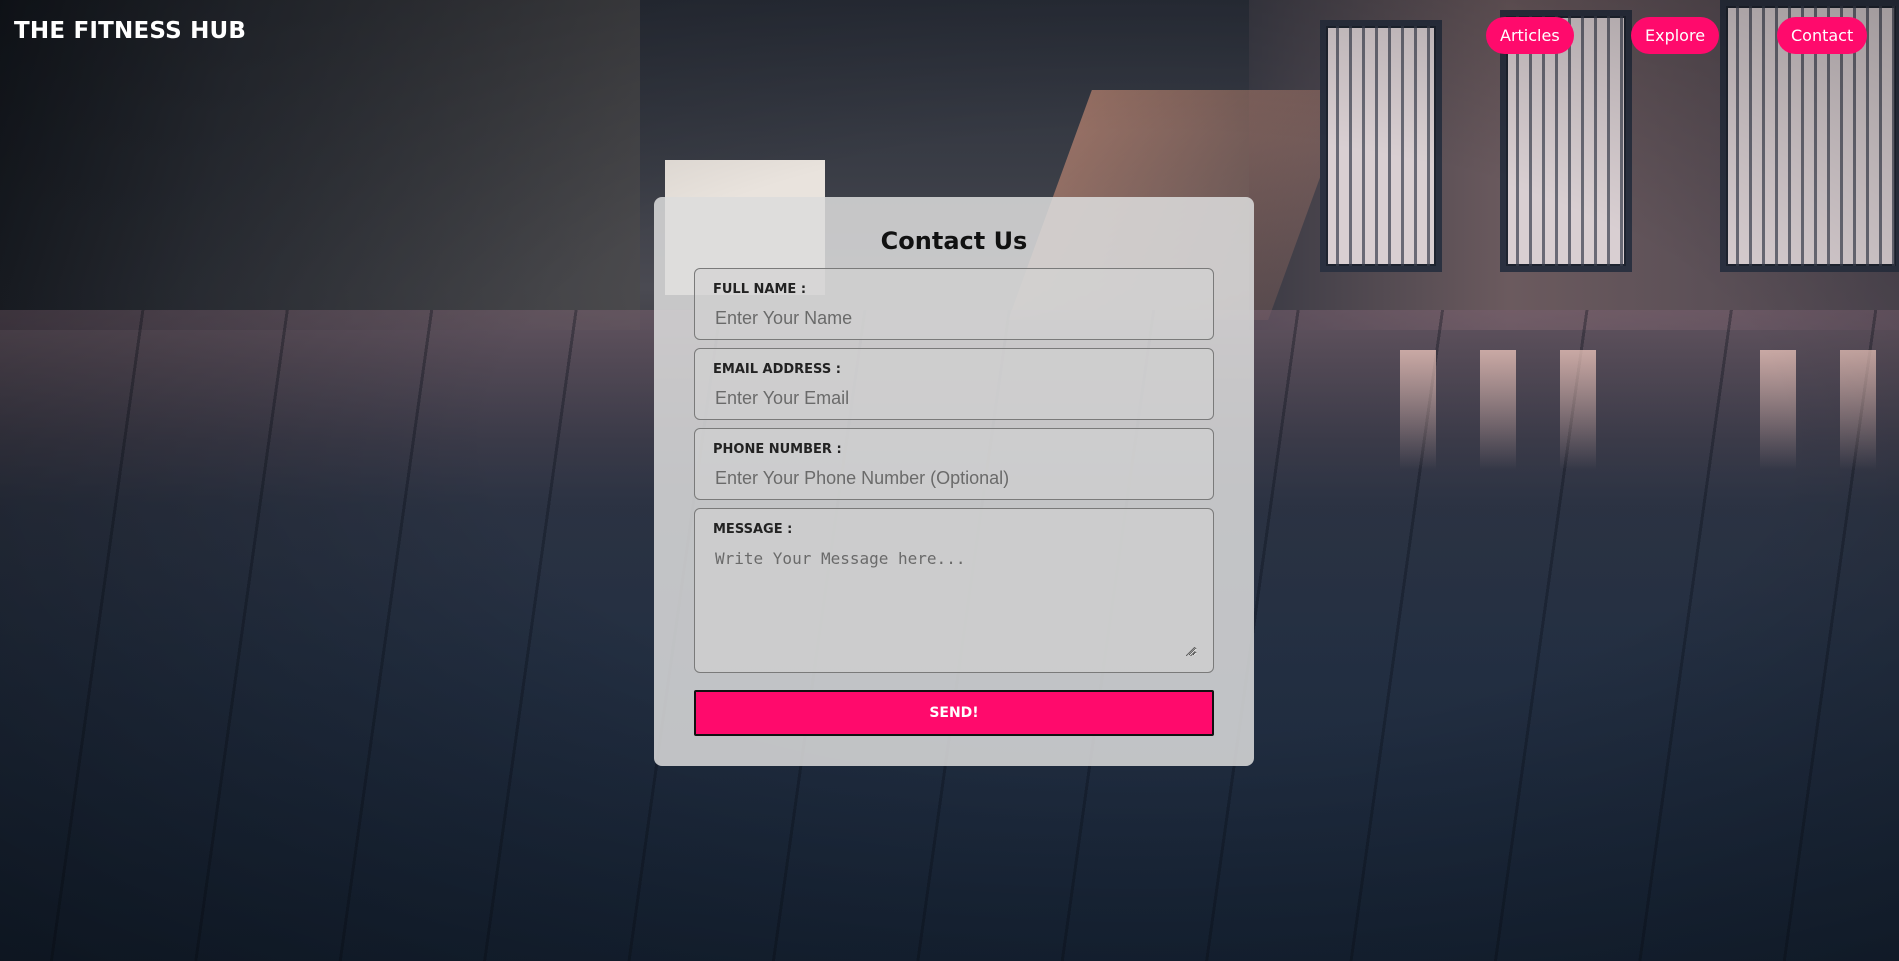 The width and height of the screenshot is (1899, 961). Describe the element at coordinates (1190, 651) in the screenshot. I see `resize-grip-icon` at that location.